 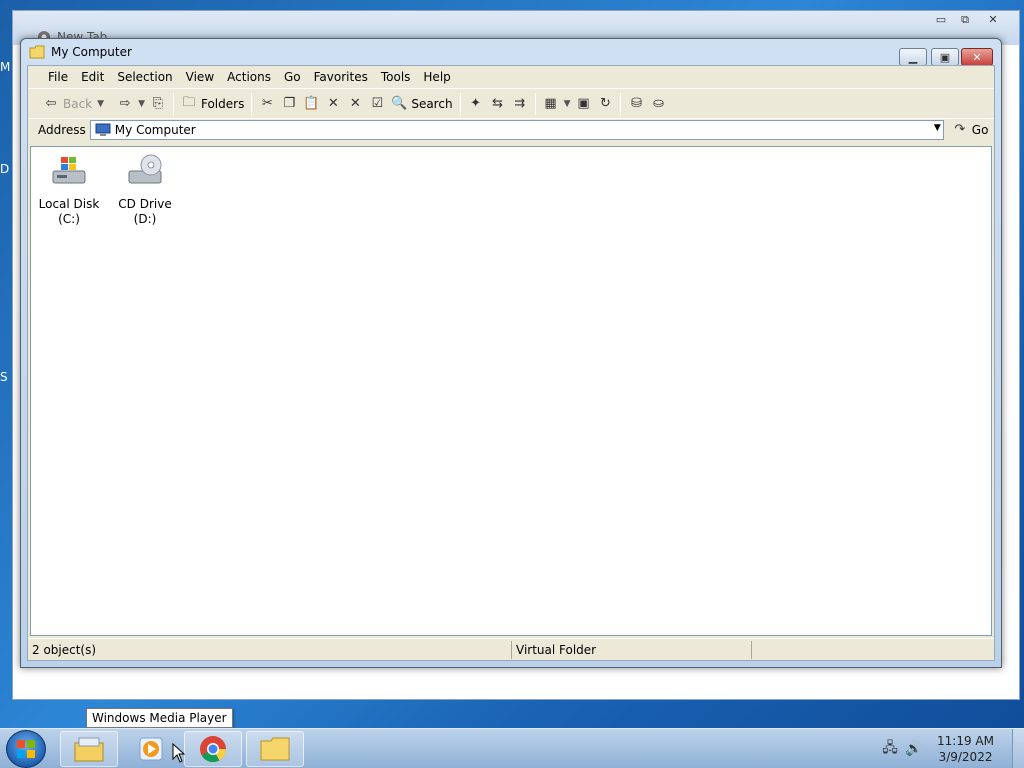 I want to click on cut-button: ✂, so click(x=267, y=104).